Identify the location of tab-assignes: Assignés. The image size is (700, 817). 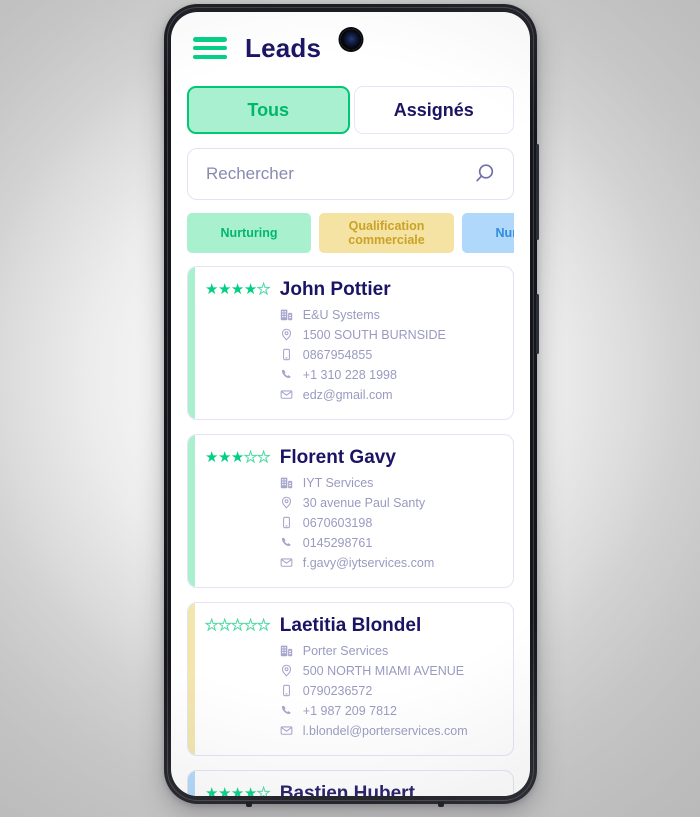
(433, 110).